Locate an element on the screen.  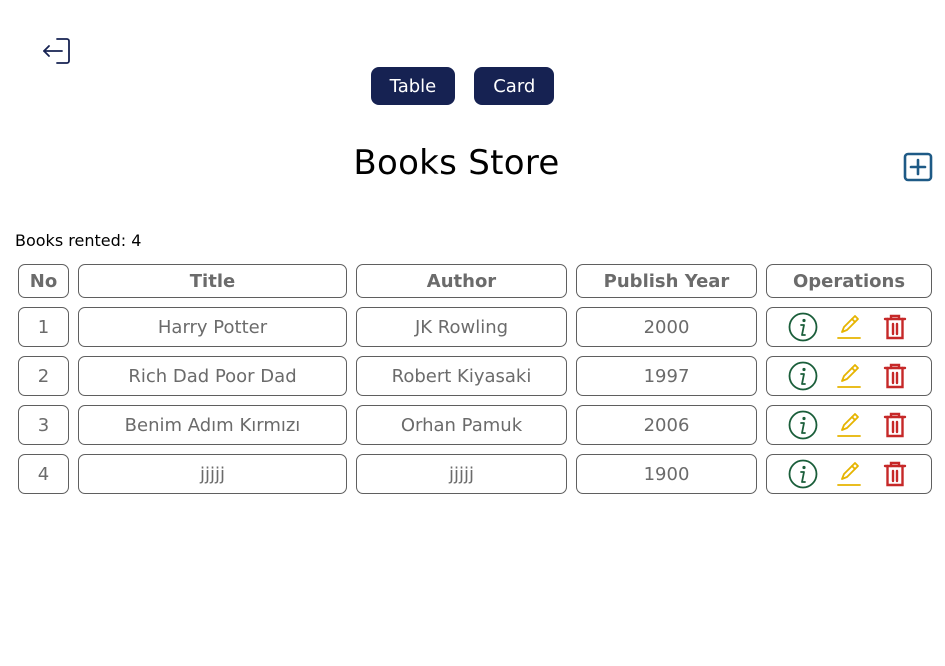
logout-icon is located at coordinates (56, 51).